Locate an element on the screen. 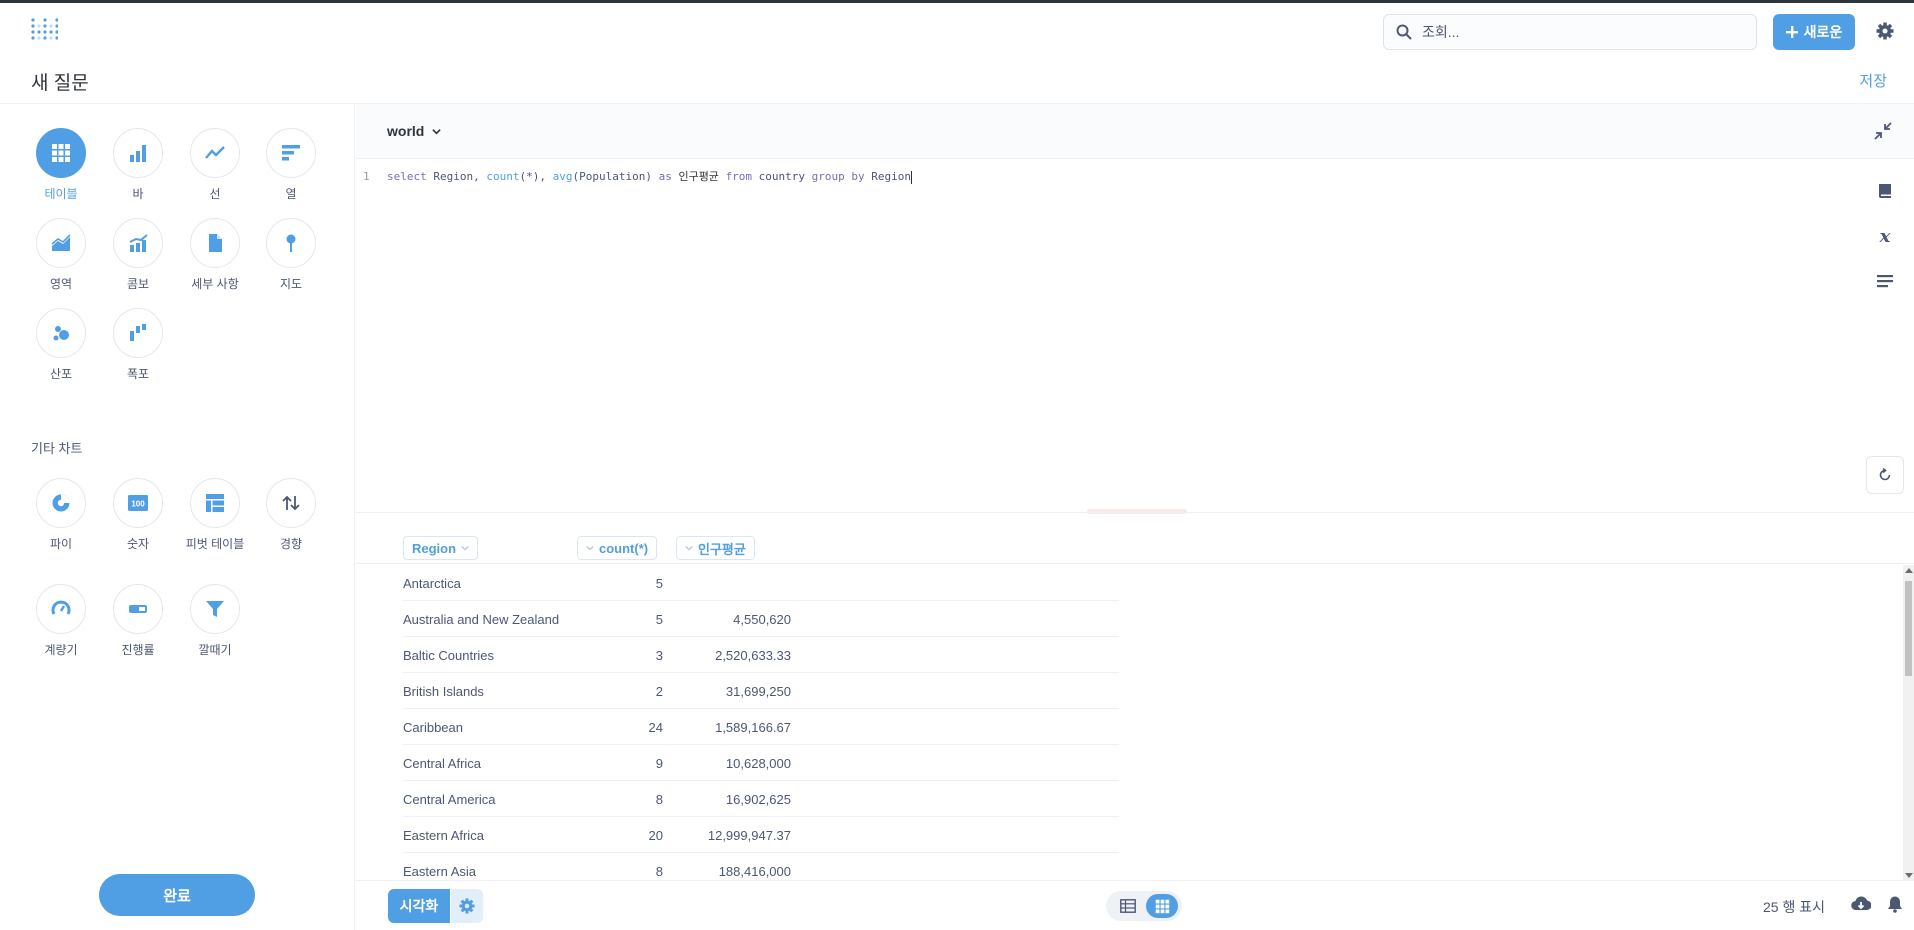 The image size is (1914, 930). table-row: Antarctica 5 is located at coordinates (761, 583).